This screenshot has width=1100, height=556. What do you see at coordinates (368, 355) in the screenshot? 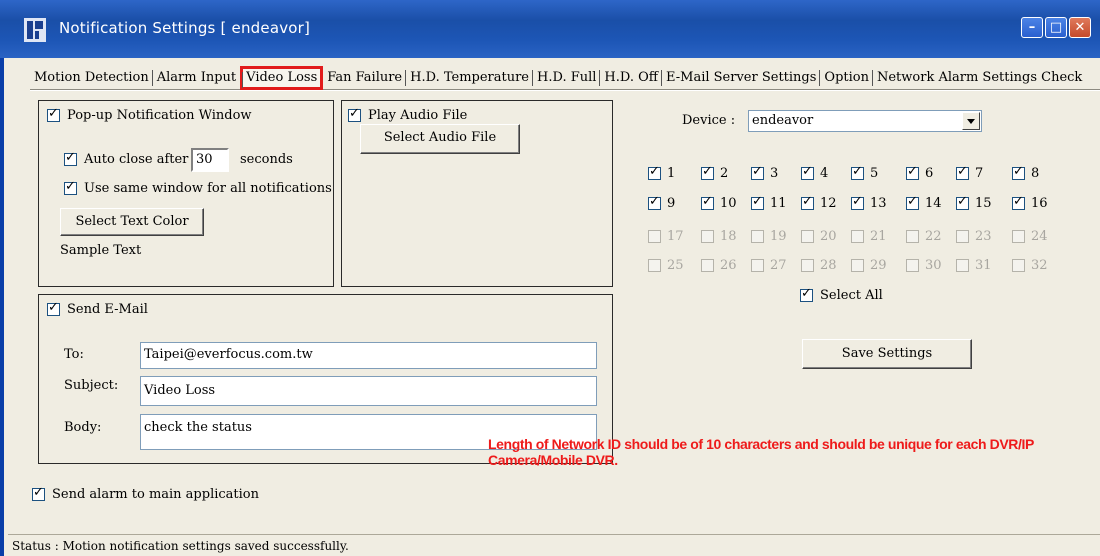
I see `to-input: Taipei@everfocus.com.tw` at bounding box center [368, 355].